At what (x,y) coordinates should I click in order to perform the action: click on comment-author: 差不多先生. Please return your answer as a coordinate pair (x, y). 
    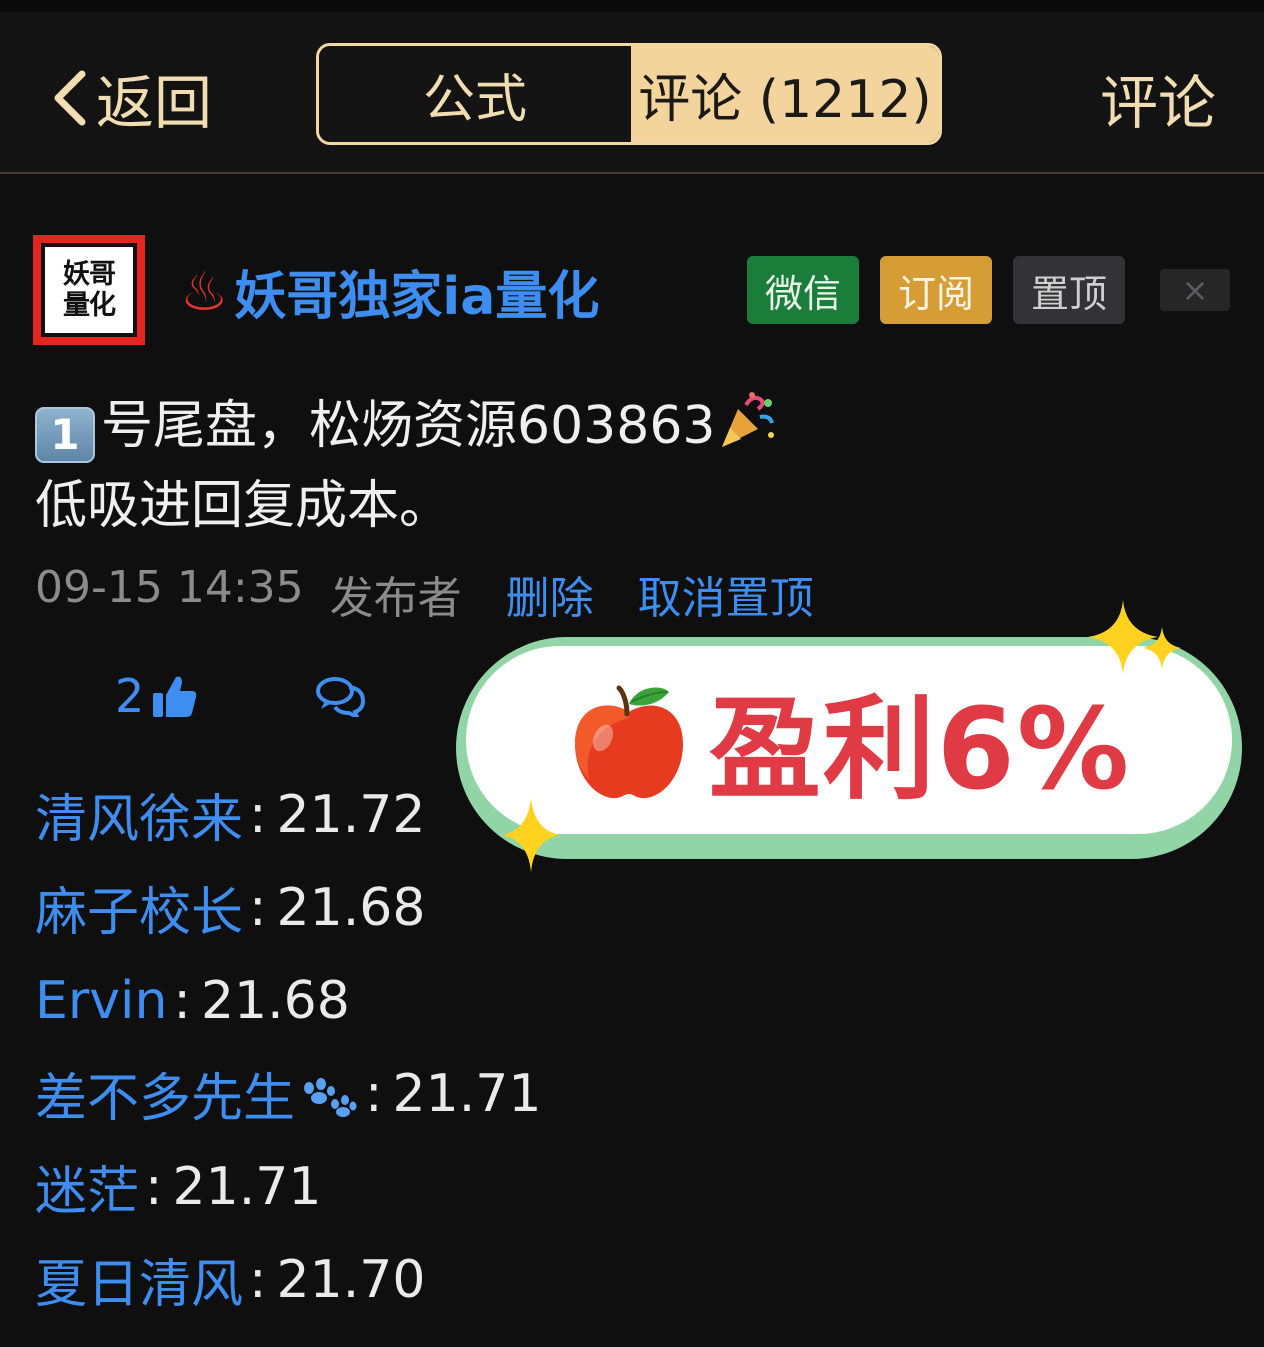
    Looking at the image, I should click on (197, 1093).